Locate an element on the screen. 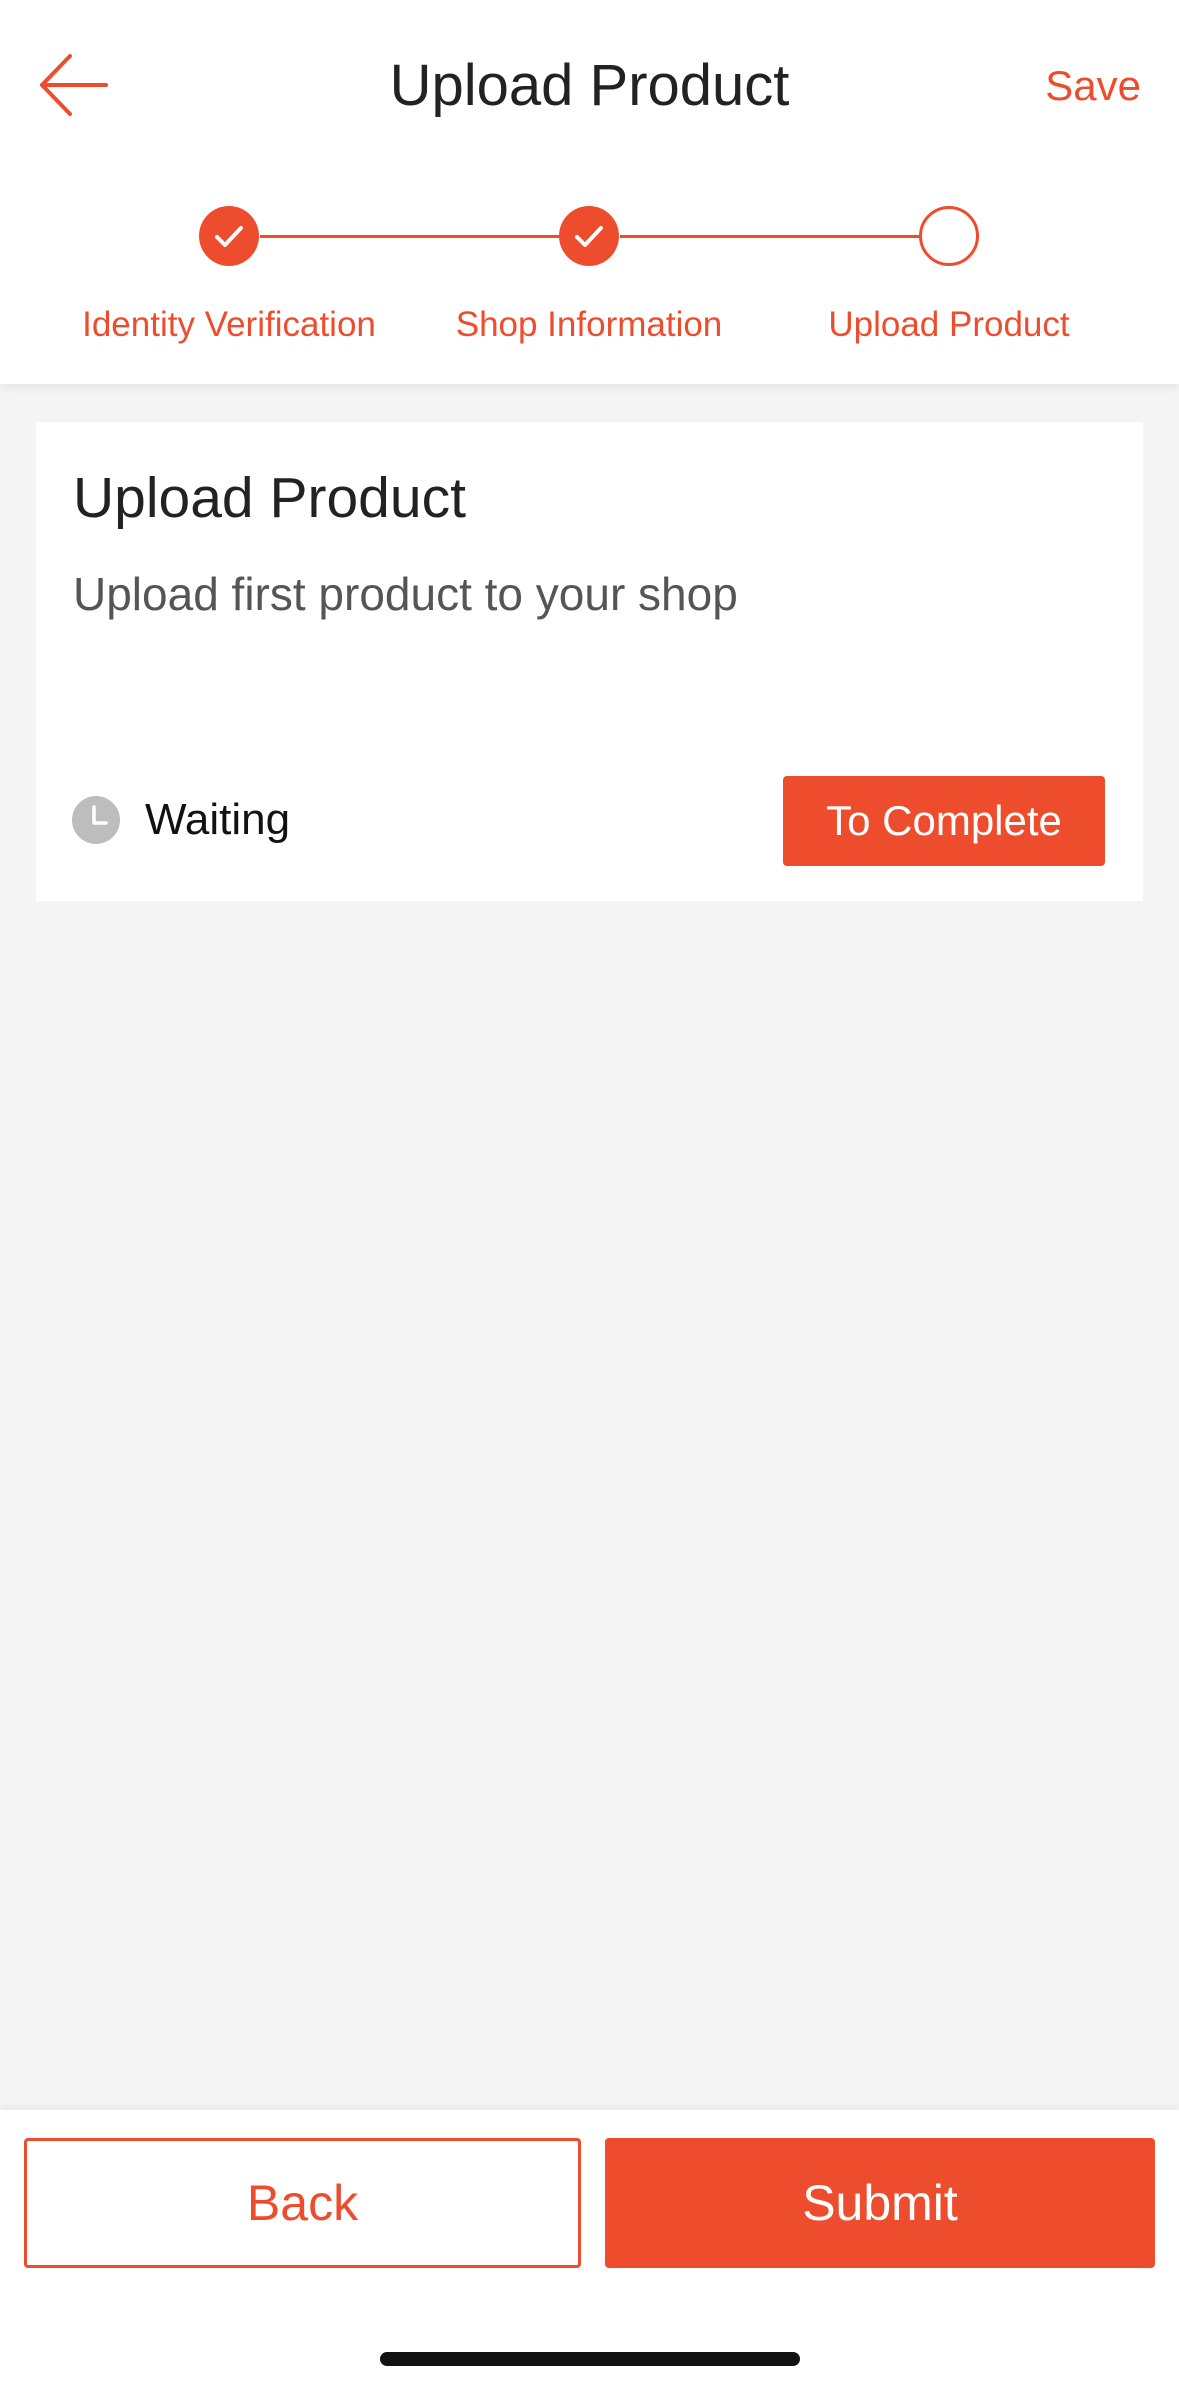 The height and width of the screenshot is (2396, 1179). home-indicator is located at coordinates (590, 2359).